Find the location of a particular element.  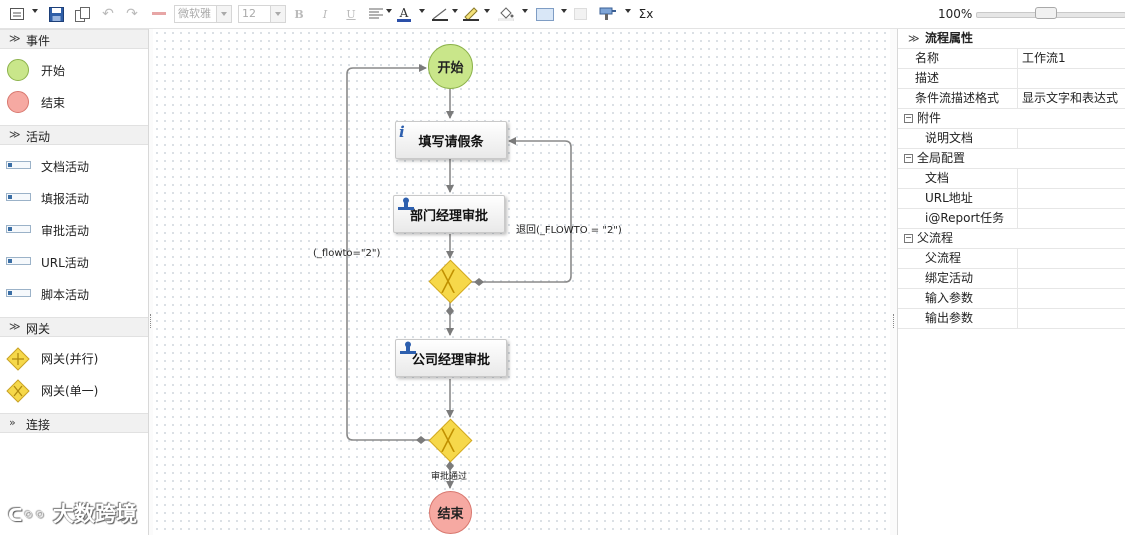

prop-row-output-params: 输出参数 is located at coordinates (1011, 319).